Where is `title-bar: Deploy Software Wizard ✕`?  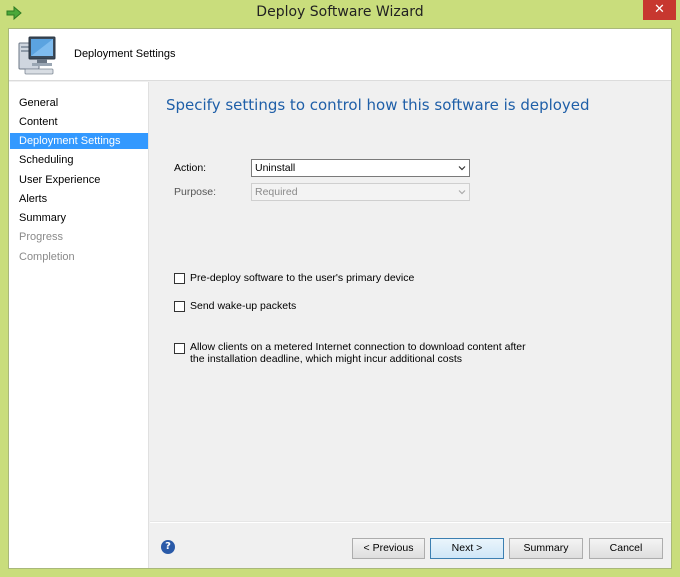 title-bar: Deploy Software Wizard ✕ is located at coordinates (340, 14).